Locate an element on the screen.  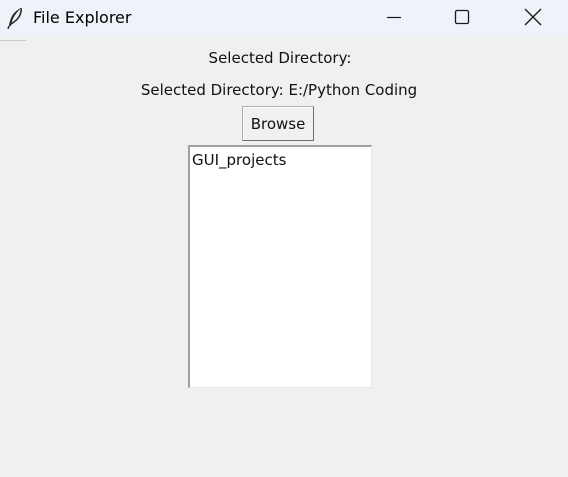
minimize-icon is located at coordinates (394, 19).